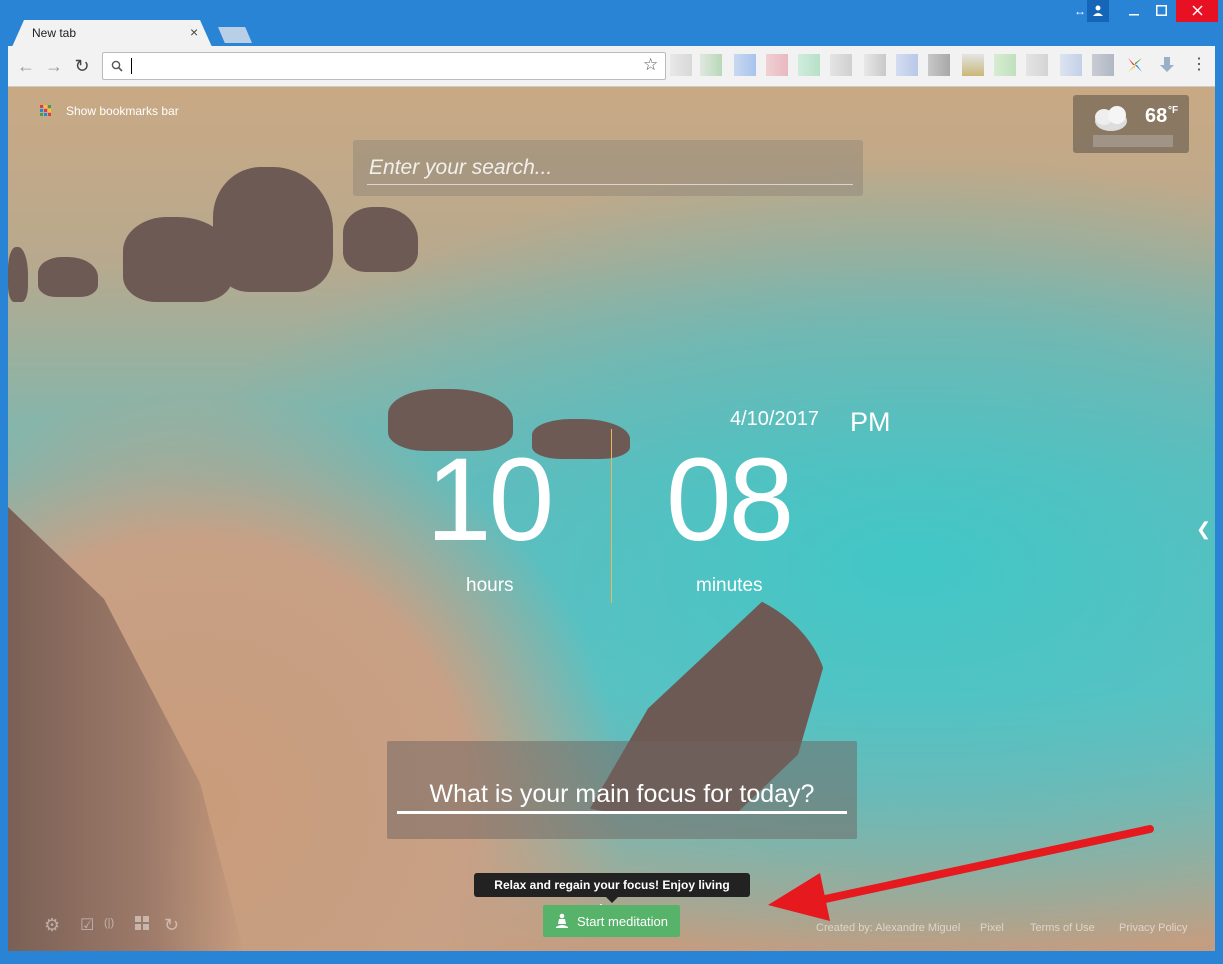 The image size is (1223, 964). I want to click on apps-icon, so click(142, 925).